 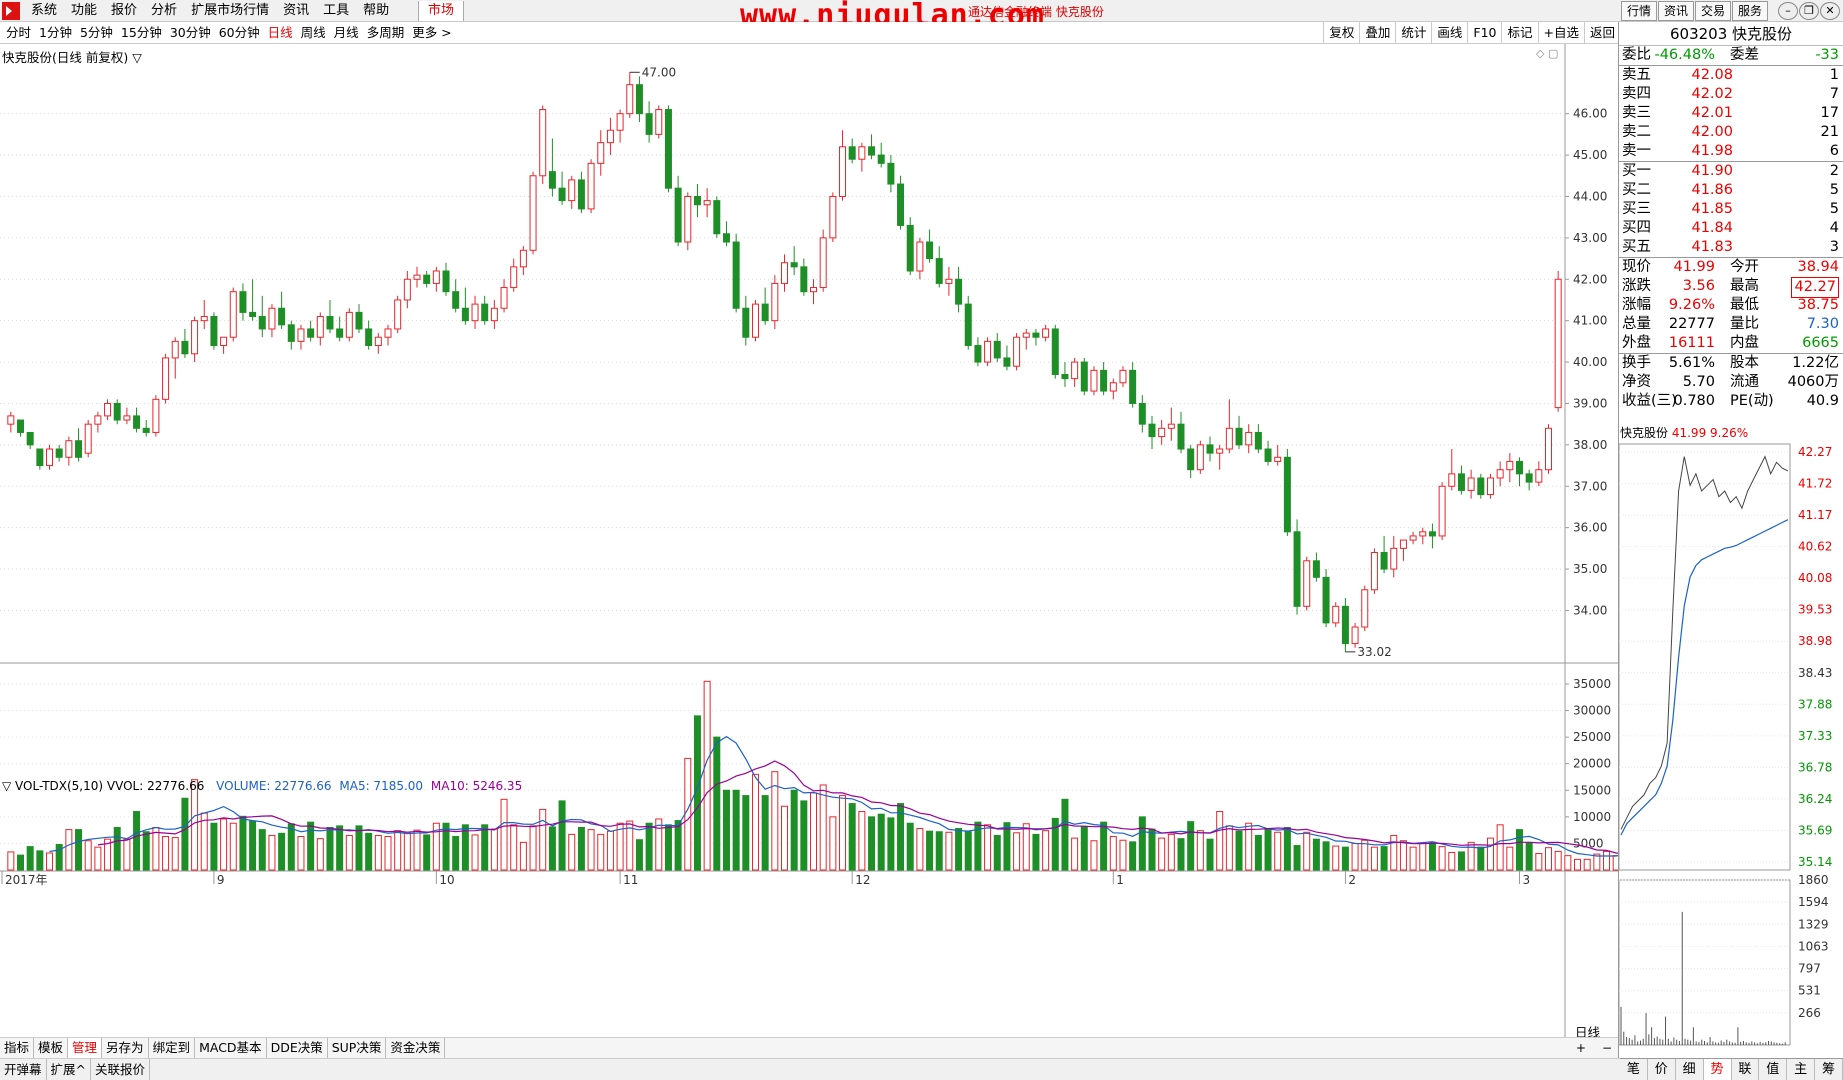 What do you see at coordinates (1662, 1069) in the screenshot?
I see `panel-tab-1: 价` at bounding box center [1662, 1069].